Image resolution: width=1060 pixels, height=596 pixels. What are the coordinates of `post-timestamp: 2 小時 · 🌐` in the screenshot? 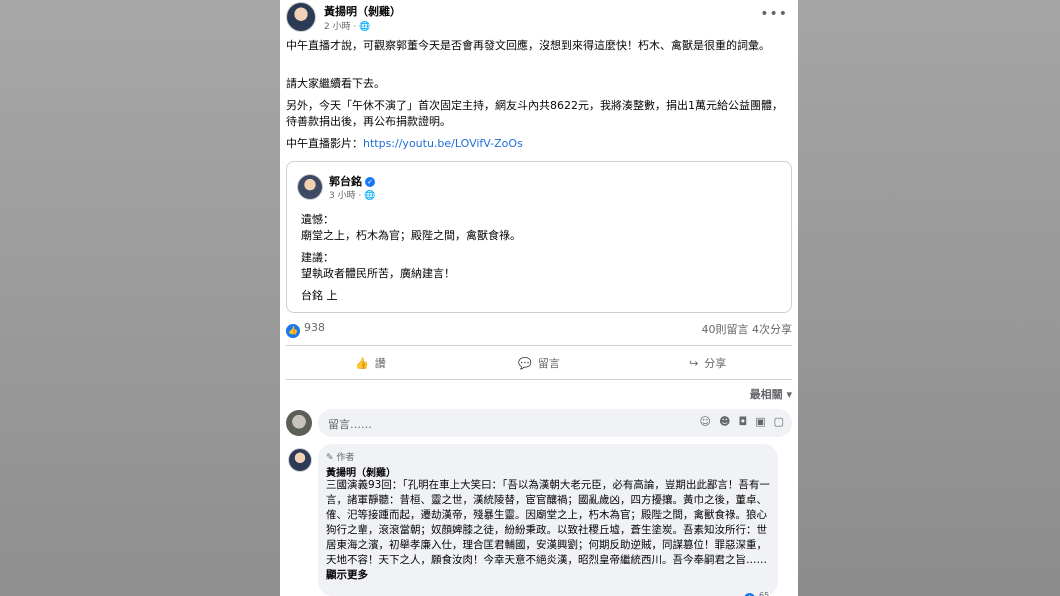 It's located at (347, 25).